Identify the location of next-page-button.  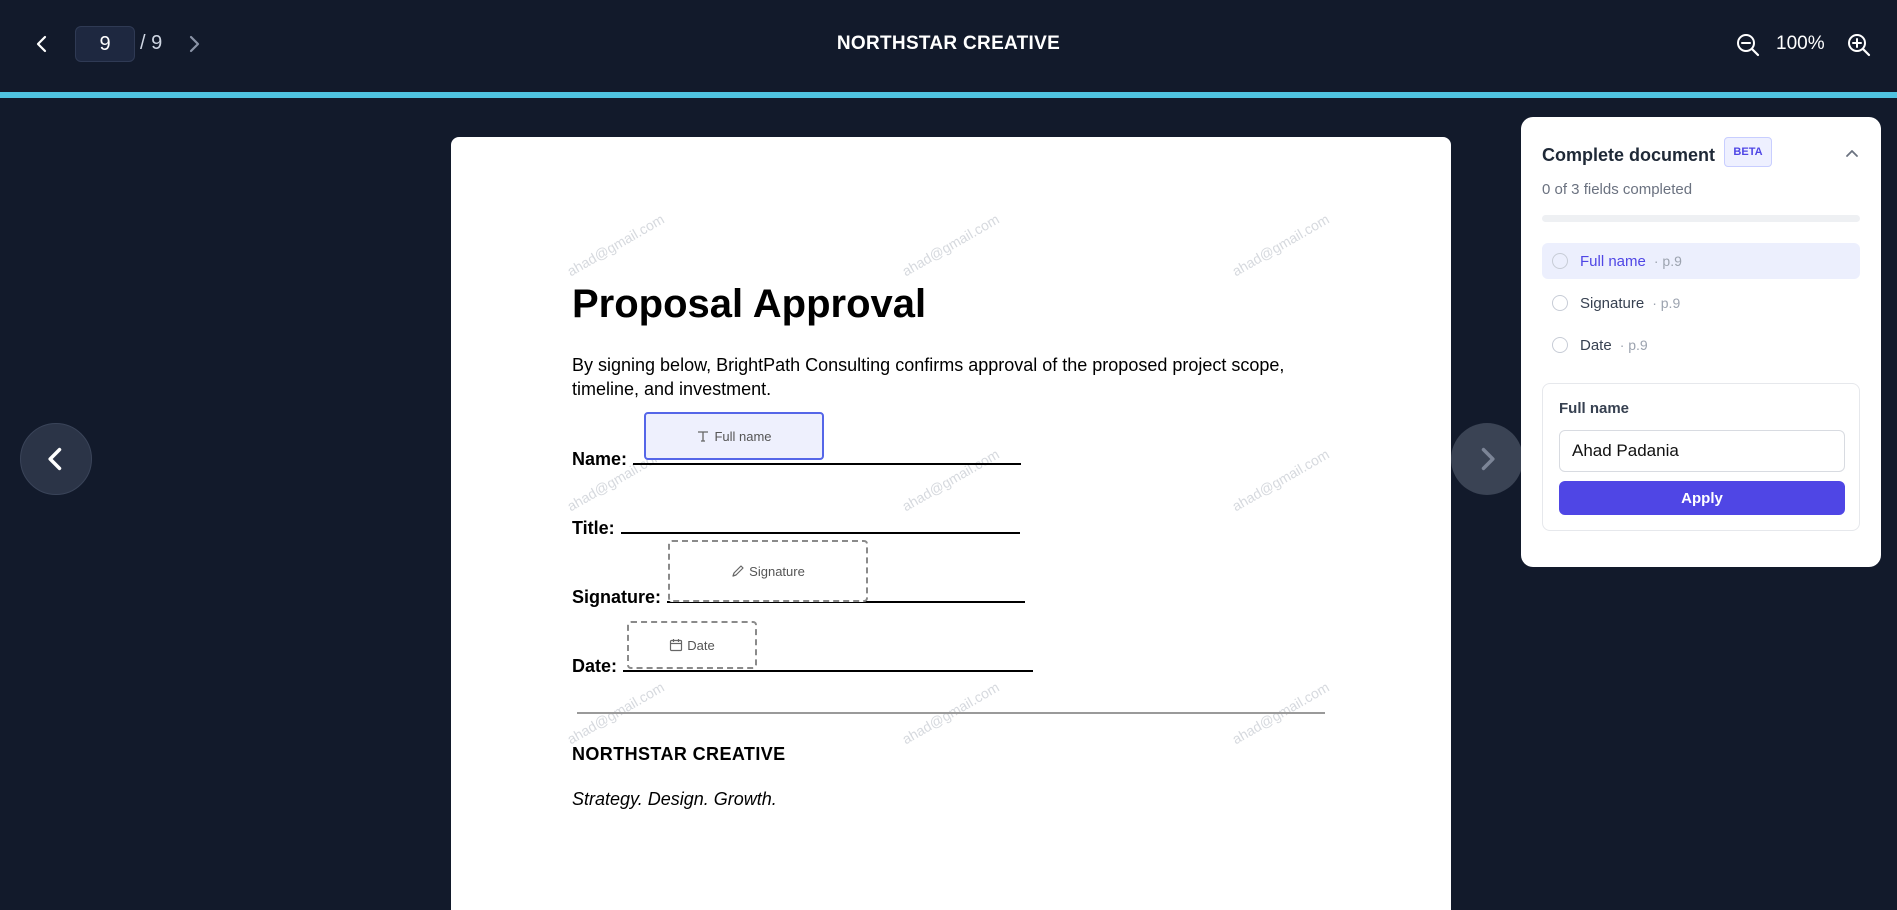
(1487, 459).